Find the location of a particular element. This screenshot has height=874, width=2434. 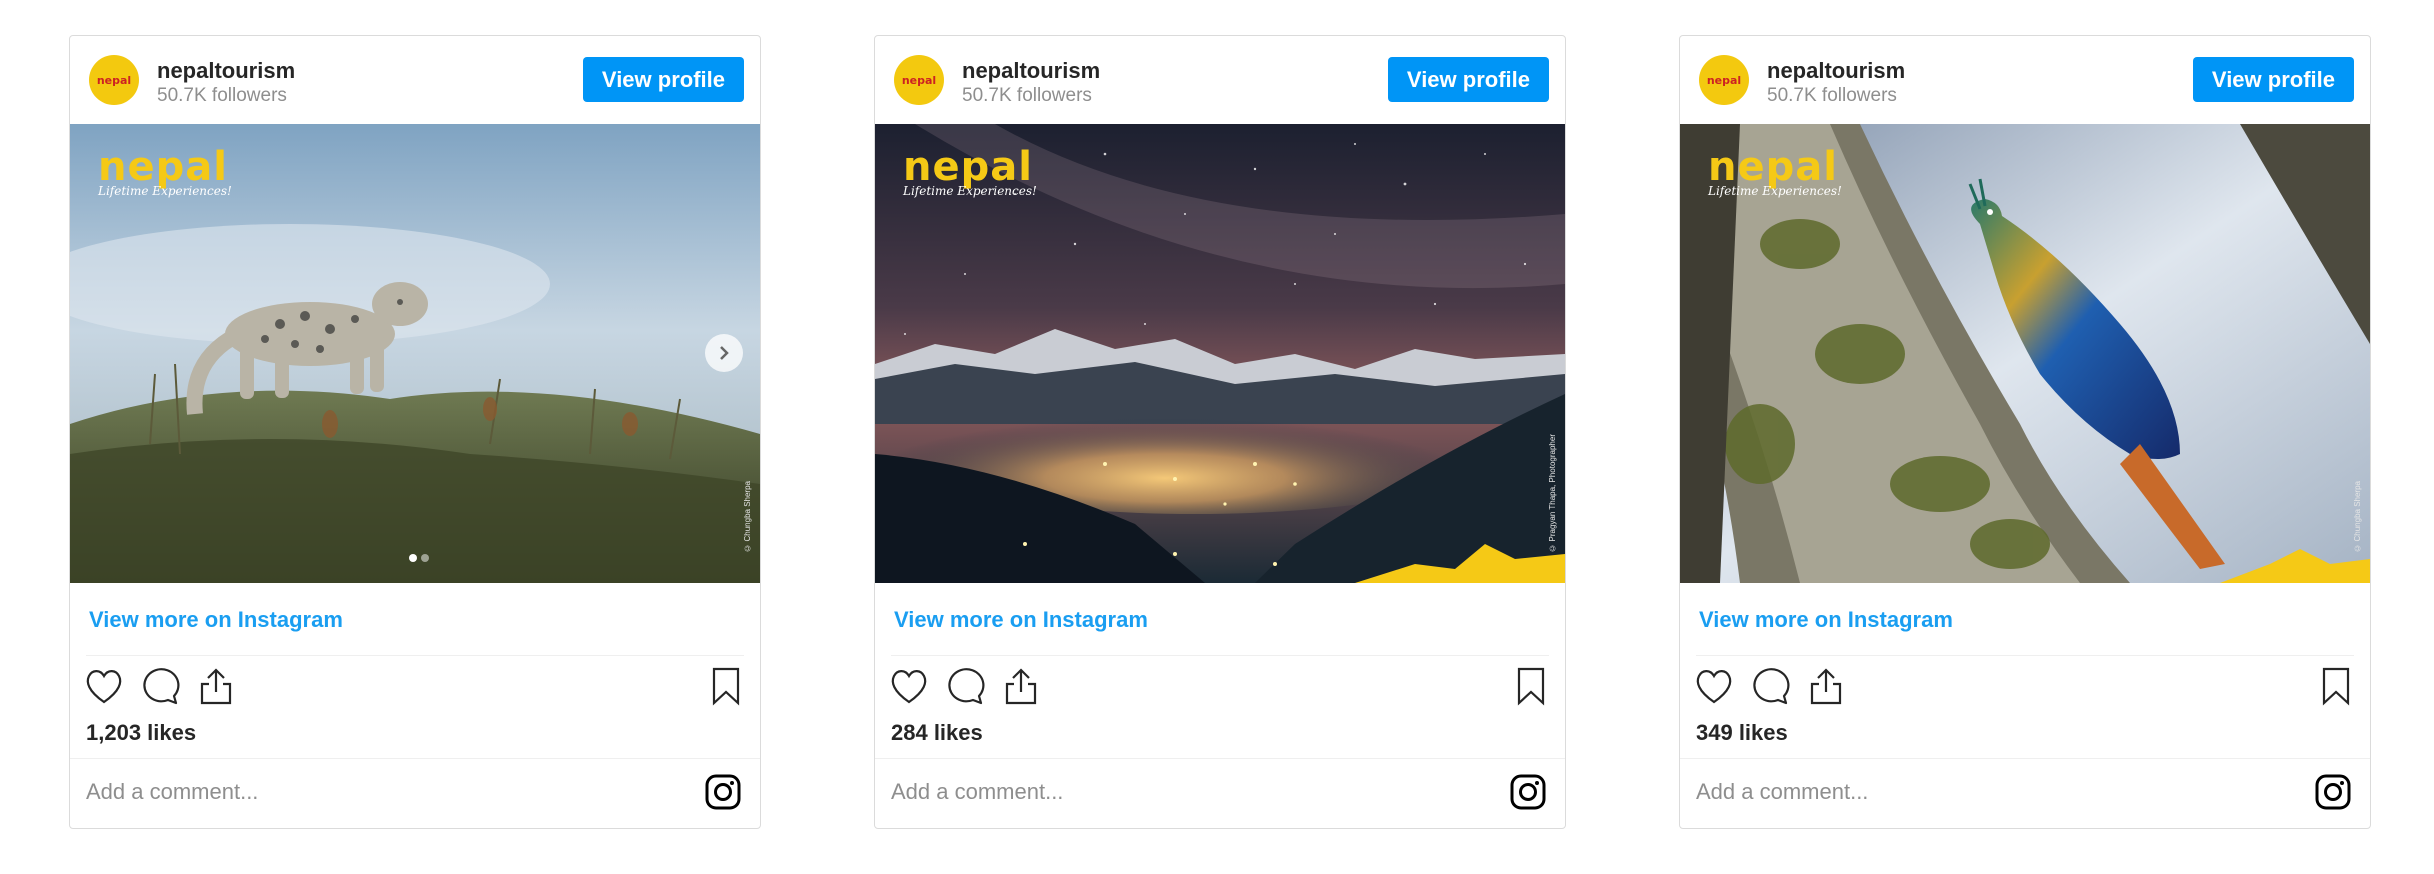

carousel-dots is located at coordinates (419, 558).